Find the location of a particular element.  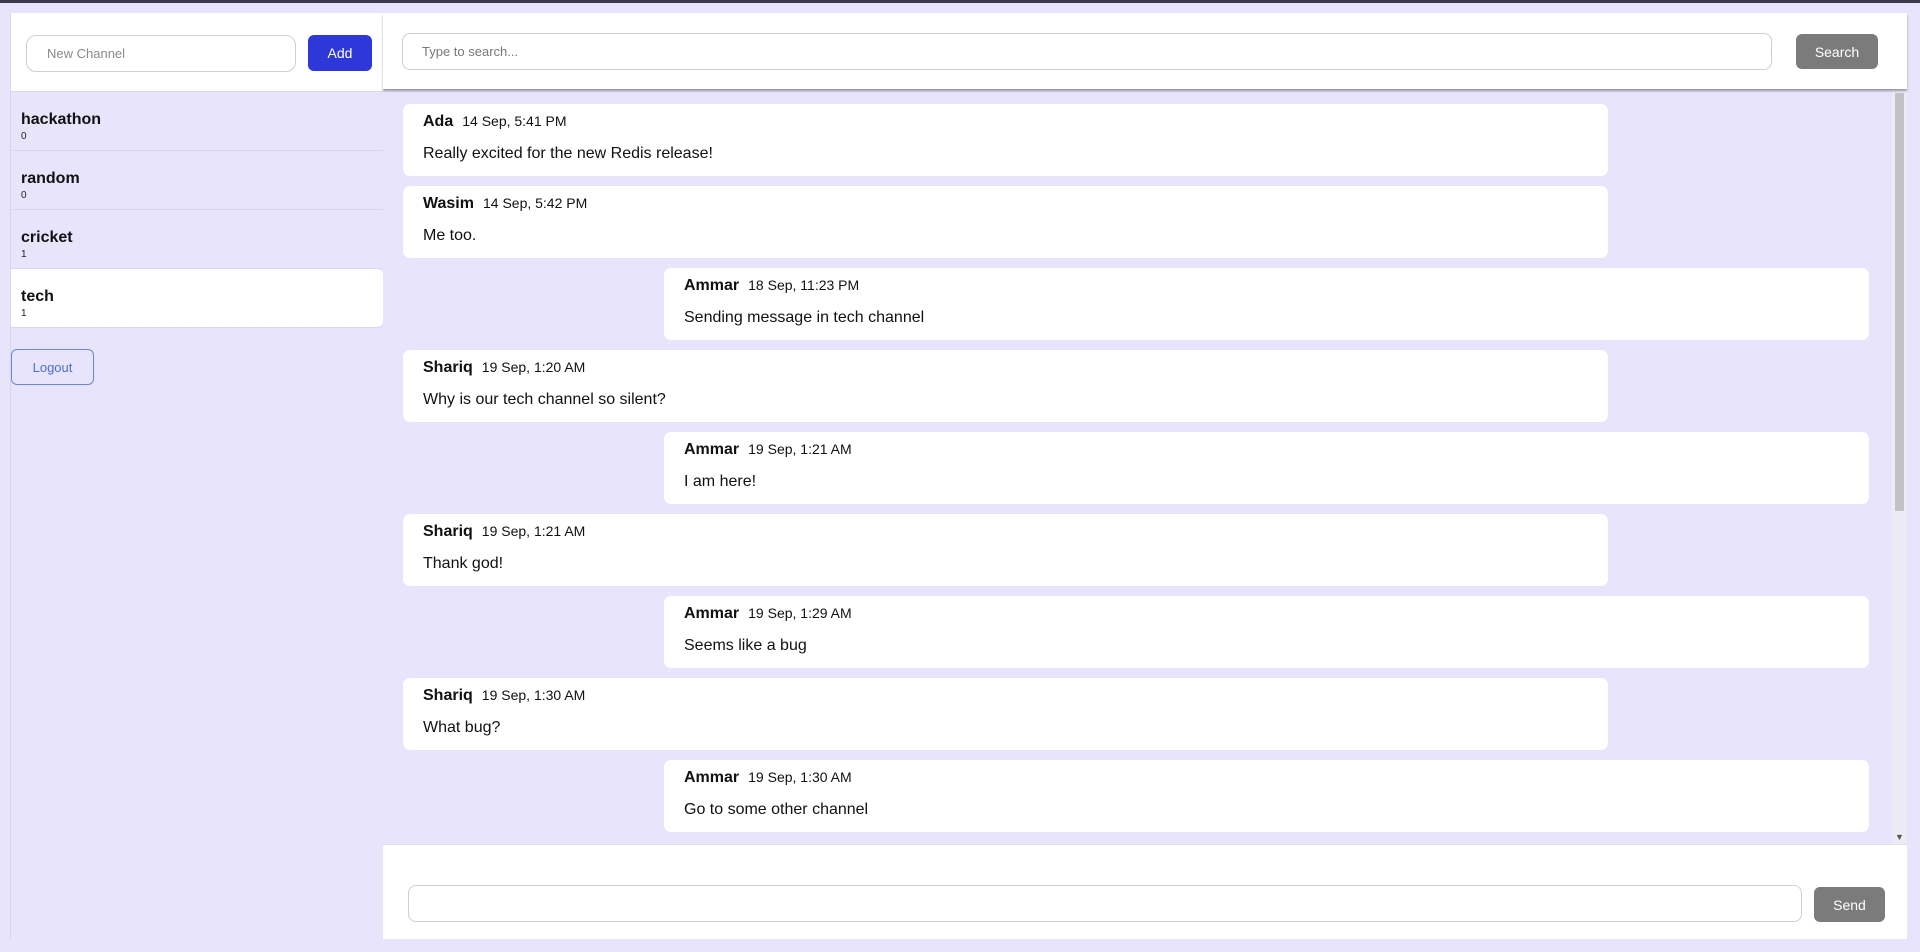

message-text: What bug? is located at coordinates (462, 727).